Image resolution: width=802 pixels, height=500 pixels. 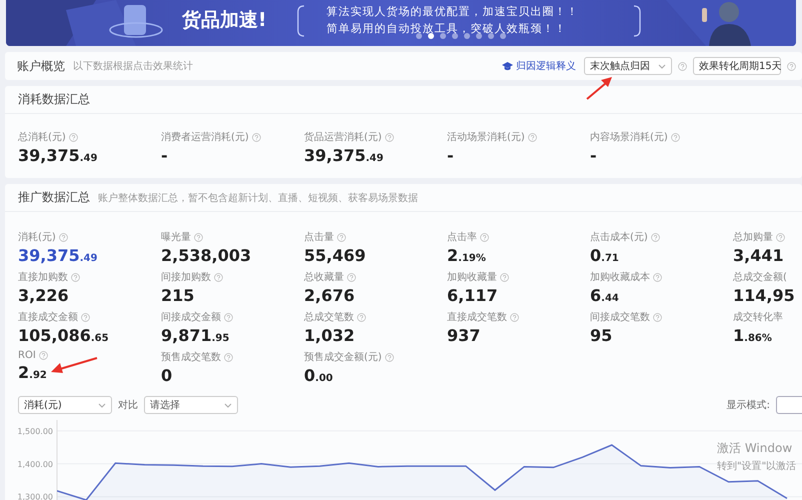 I want to click on metric-label: 活动场景消耗(元), so click(x=486, y=137).